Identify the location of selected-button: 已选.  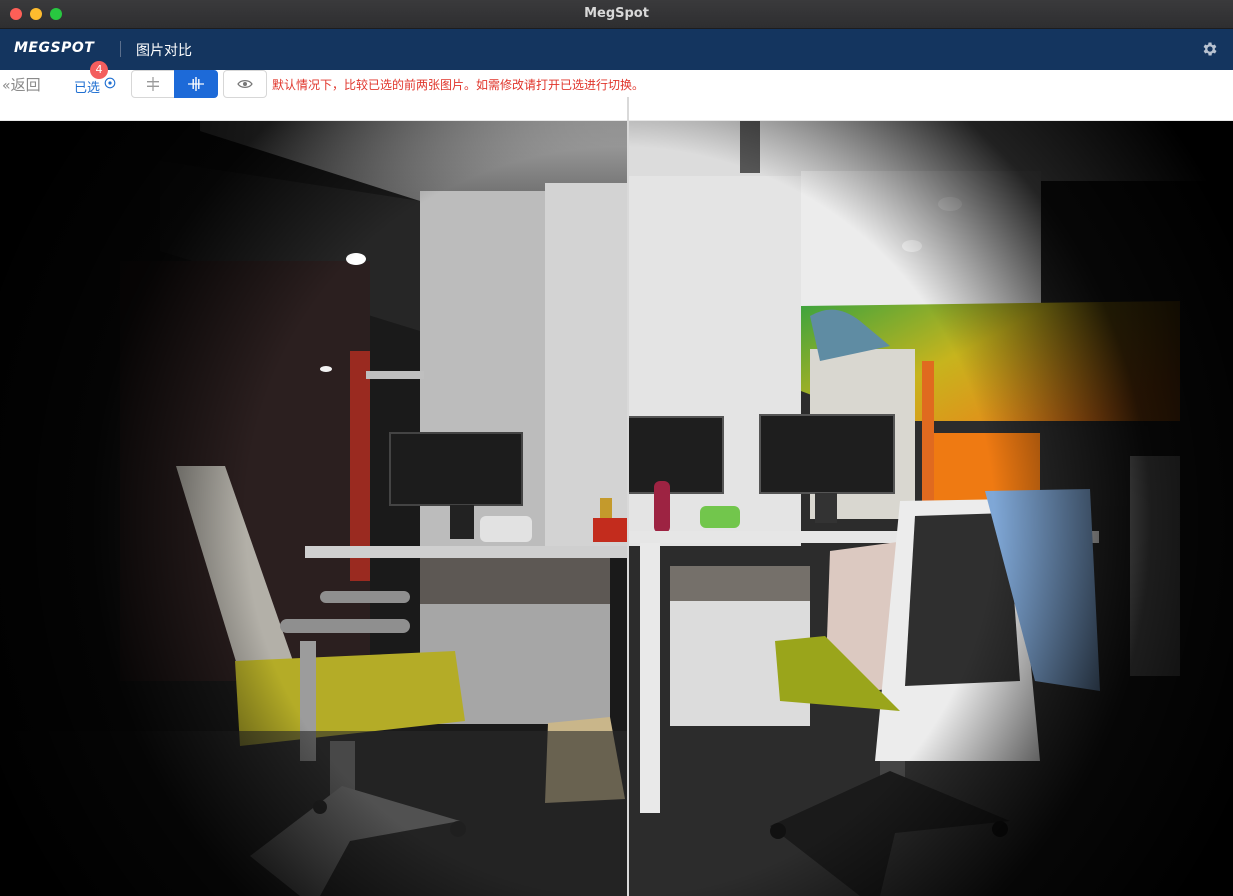
(87, 86).